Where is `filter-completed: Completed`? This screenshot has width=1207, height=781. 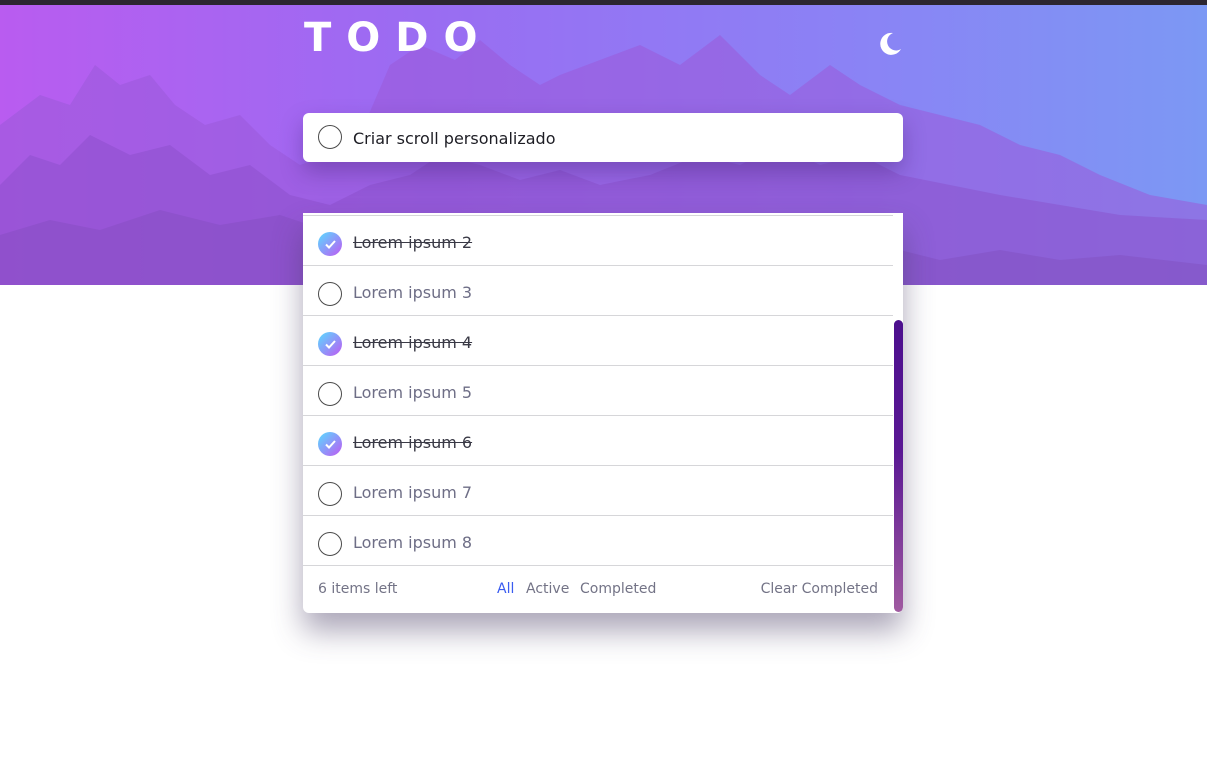
filter-completed: Completed is located at coordinates (618, 589).